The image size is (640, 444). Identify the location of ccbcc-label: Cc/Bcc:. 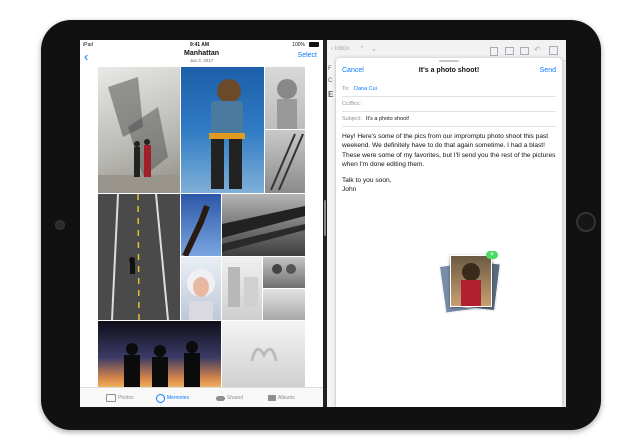
(351, 104).